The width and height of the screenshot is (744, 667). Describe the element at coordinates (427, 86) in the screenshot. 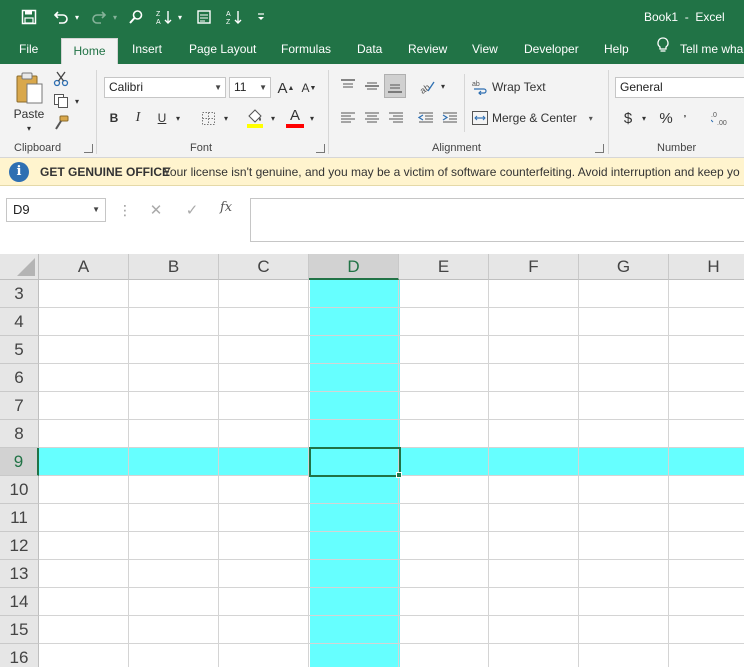

I see `orientation-icon: ab` at that location.